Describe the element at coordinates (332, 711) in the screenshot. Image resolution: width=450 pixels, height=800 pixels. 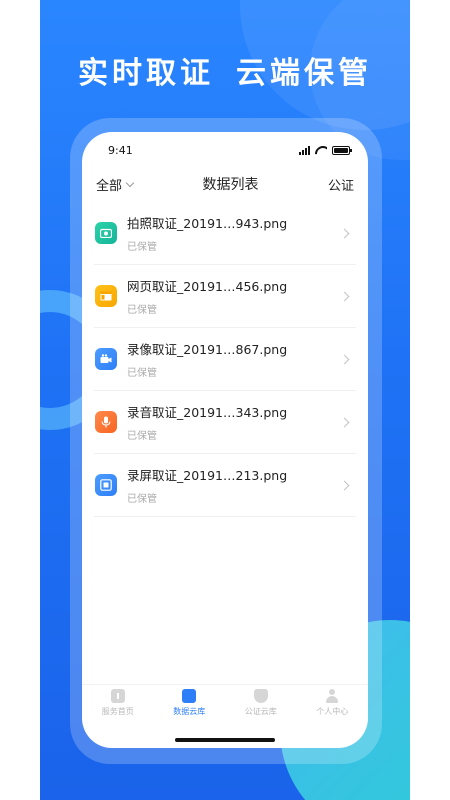
I see `tab-label: 个人中心` at that location.